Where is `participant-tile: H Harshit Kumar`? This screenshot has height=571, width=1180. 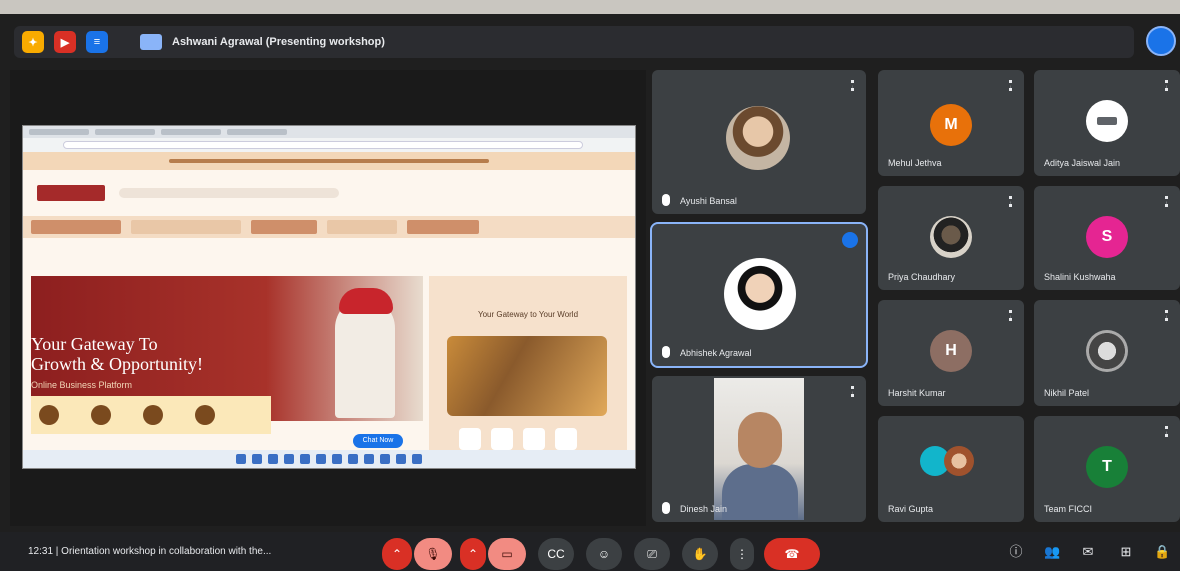 participant-tile: H Harshit Kumar is located at coordinates (951, 353).